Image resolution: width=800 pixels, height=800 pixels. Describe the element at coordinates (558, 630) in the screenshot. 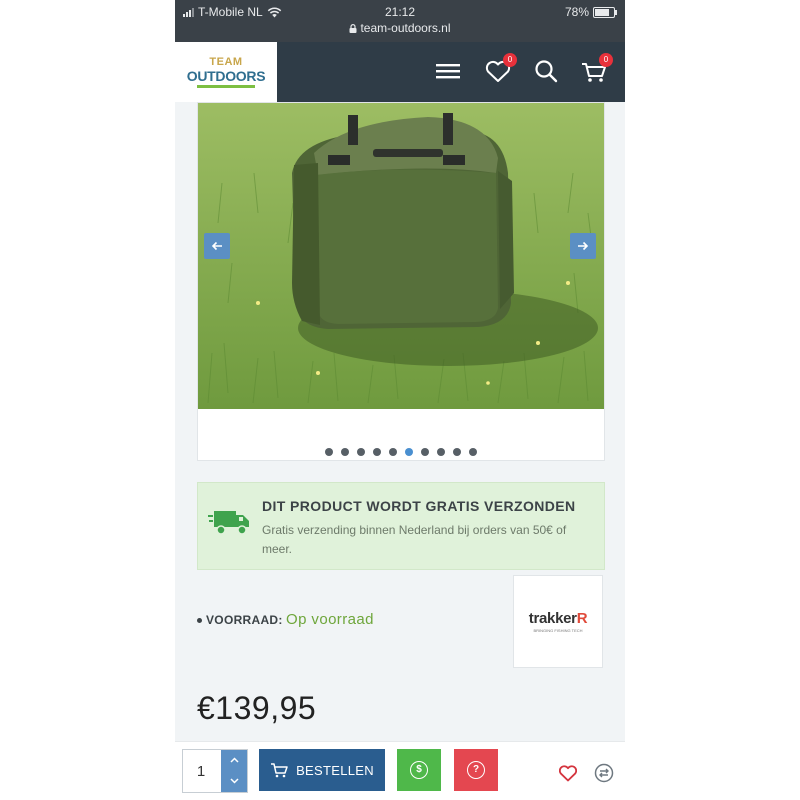

I see `brand-tagline: BRINGING FISHING TECH` at that location.